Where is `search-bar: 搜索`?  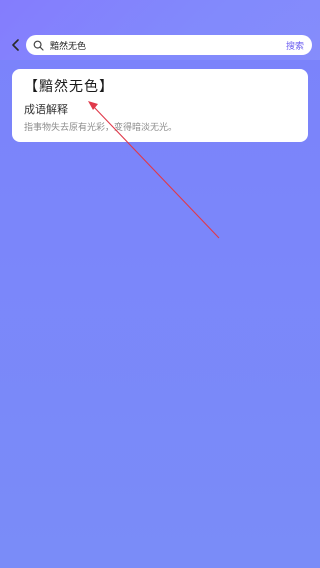 search-bar: 搜索 is located at coordinates (160, 45).